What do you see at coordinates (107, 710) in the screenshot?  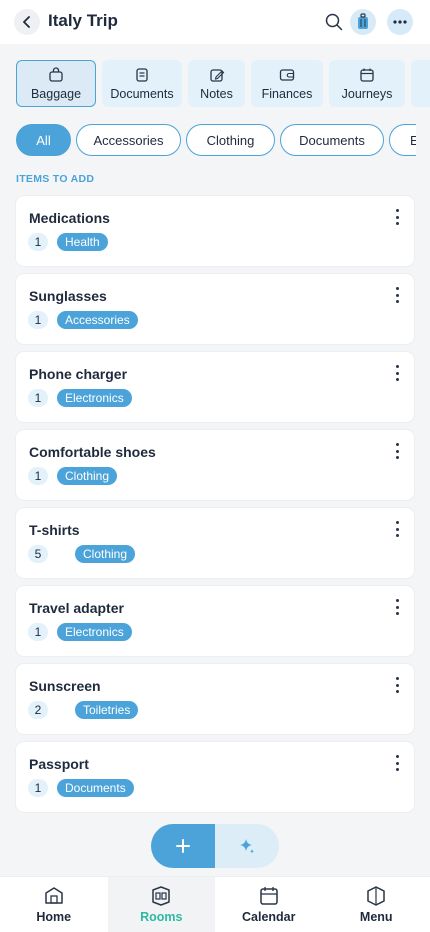 I see `item-category-tag: Toiletries` at bounding box center [107, 710].